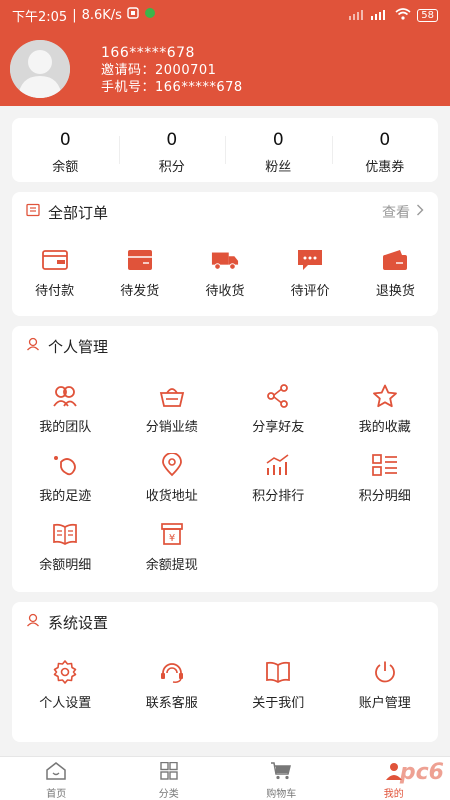 This screenshot has height=800, width=450. I want to click on order-label: 待收货, so click(225, 291).